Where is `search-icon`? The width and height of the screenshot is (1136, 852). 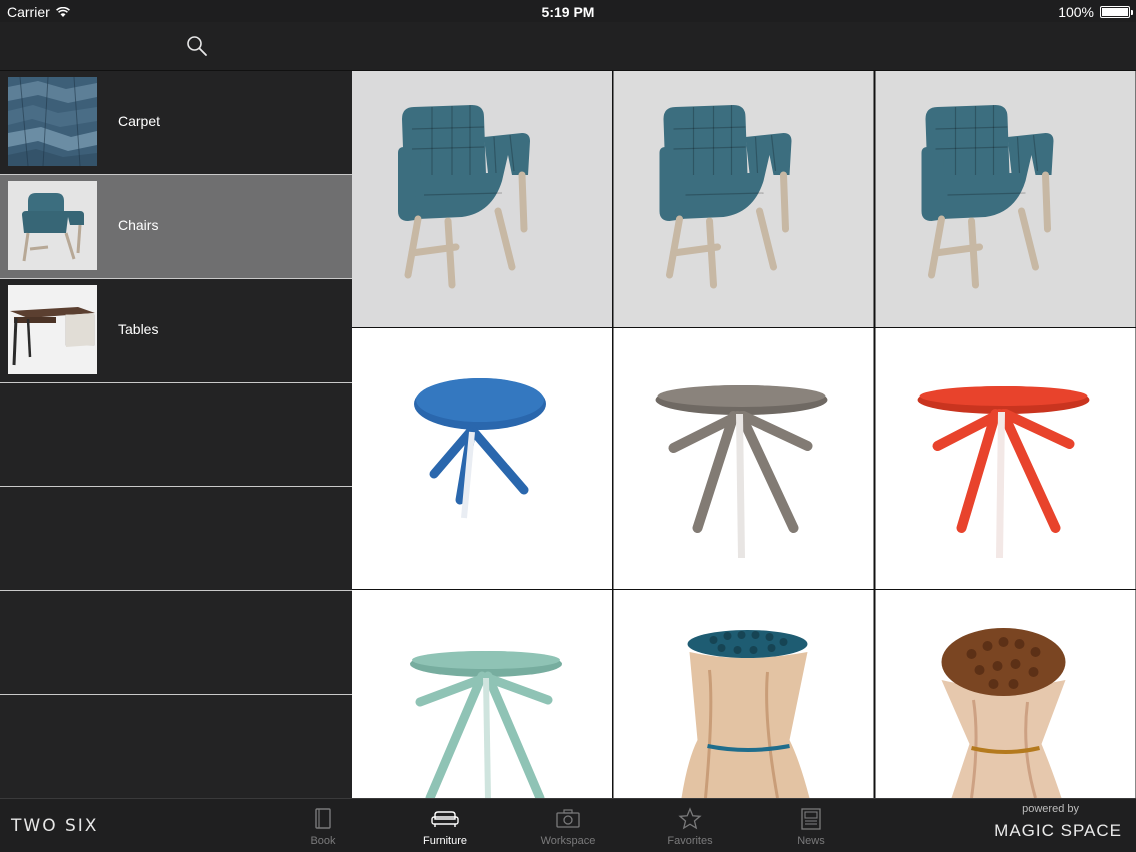 search-icon is located at coordinates (197, 46).